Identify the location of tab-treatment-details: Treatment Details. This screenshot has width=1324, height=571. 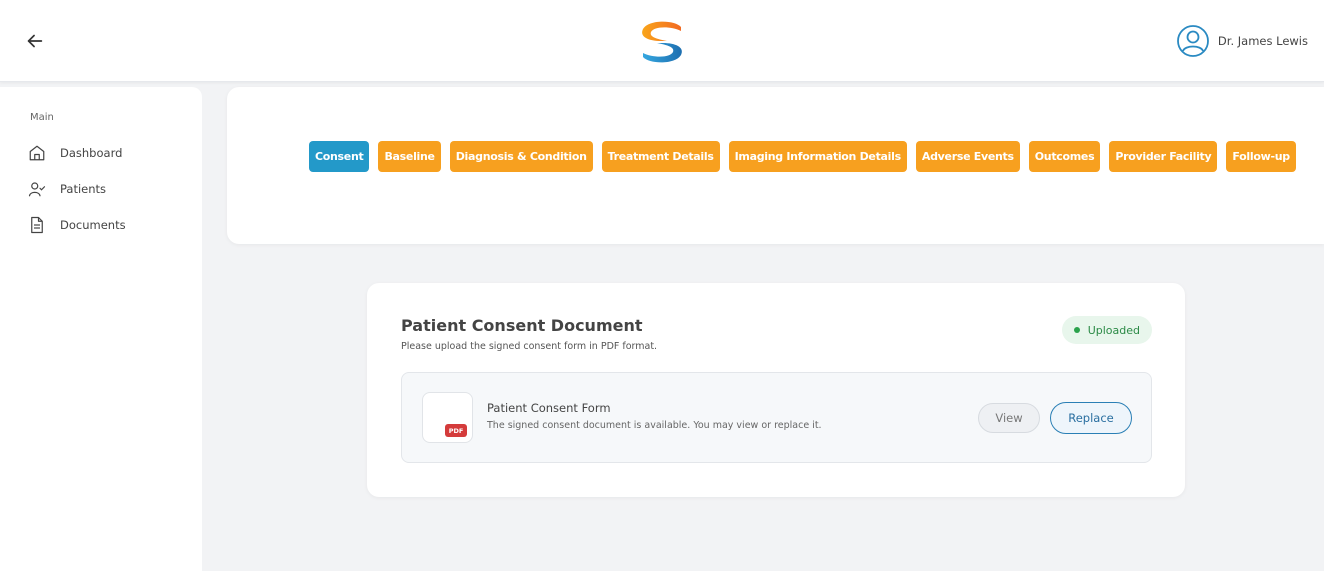
(660, 156).